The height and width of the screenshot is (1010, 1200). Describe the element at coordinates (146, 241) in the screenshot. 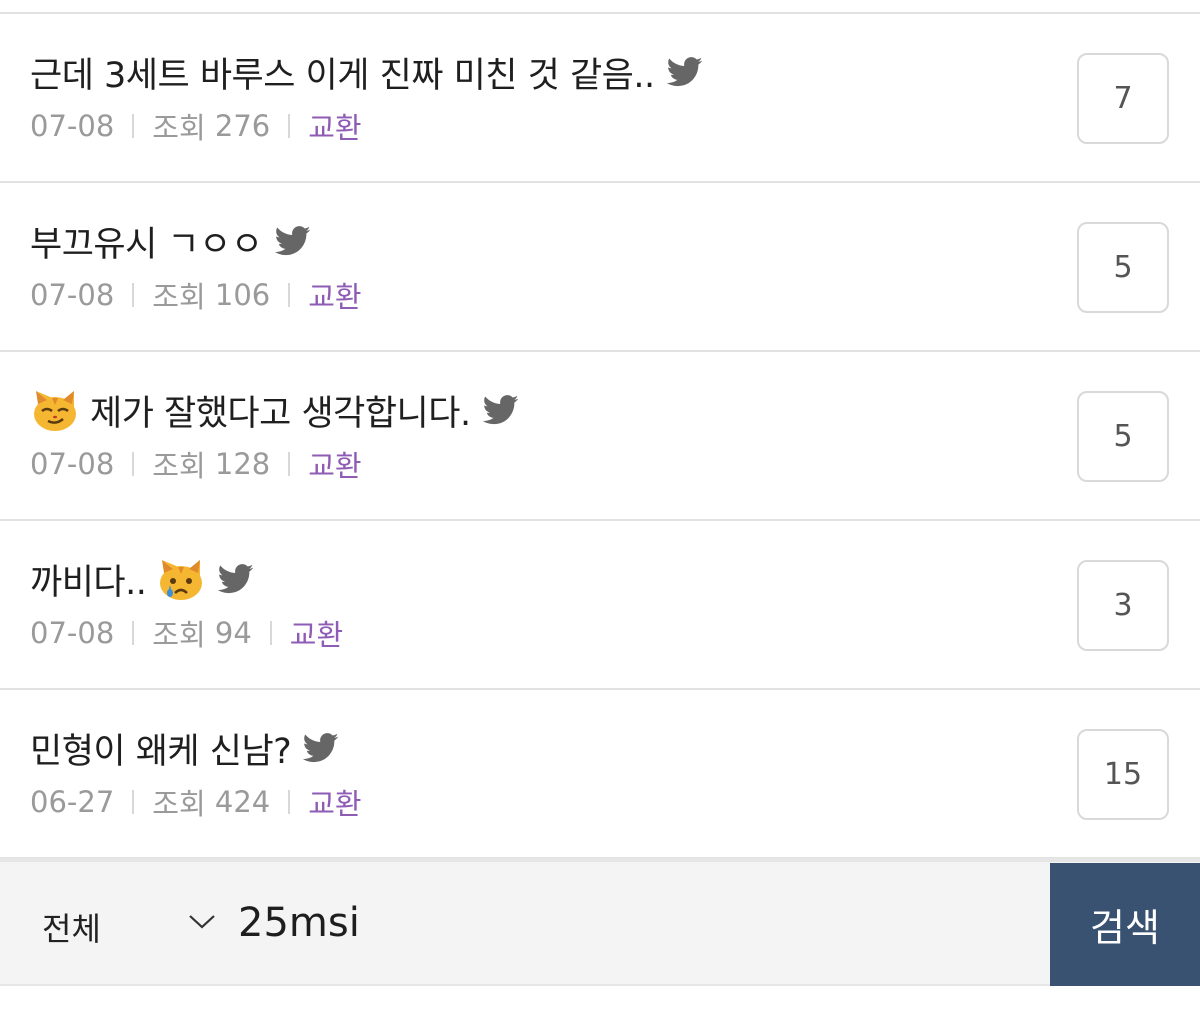

I see `post-title: 부끄유시 ㄱㅇㅇ` at that location.